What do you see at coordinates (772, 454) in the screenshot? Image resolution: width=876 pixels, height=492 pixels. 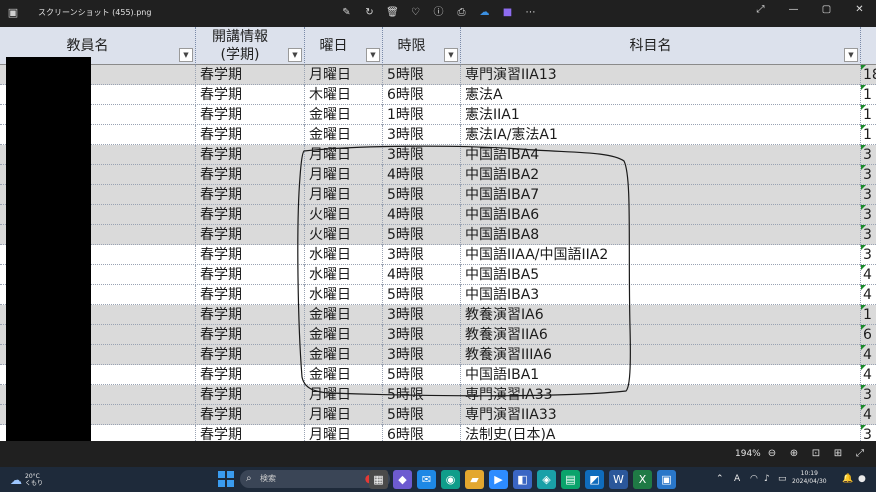 I see `zoom-out-icon: ⊖` at bounding box center [772, 454].